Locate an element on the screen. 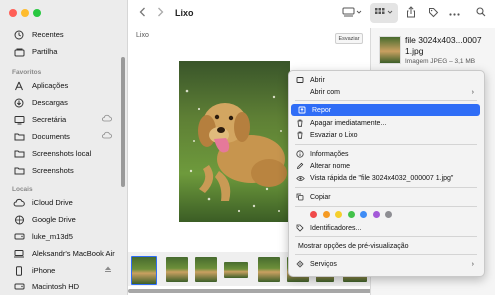 Image resolution: width=495 pixels, height=295 pixels. preview-thumbnail is located at coordinates (390, 50).